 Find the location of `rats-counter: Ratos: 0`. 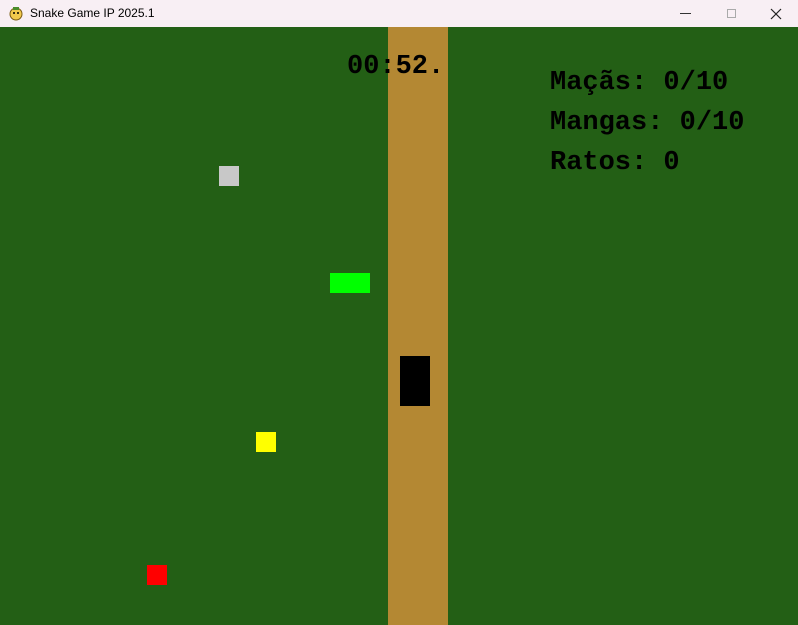

rats-counter: Ratos: 0 is located at coordinates (615, 163).